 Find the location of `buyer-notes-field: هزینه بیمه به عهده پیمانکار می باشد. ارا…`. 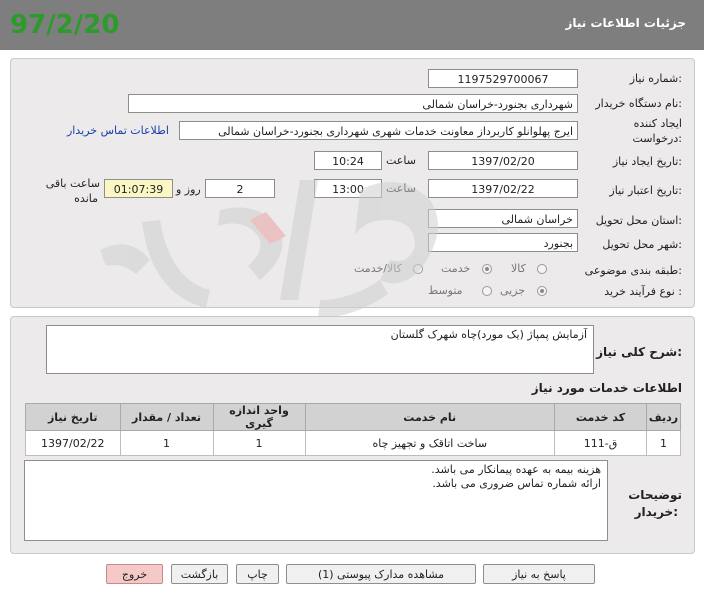

buyer-notes-field: هزینه بیمه به عهده پیمانکار می باشد. ارا… is located at coordinates (316, 500).